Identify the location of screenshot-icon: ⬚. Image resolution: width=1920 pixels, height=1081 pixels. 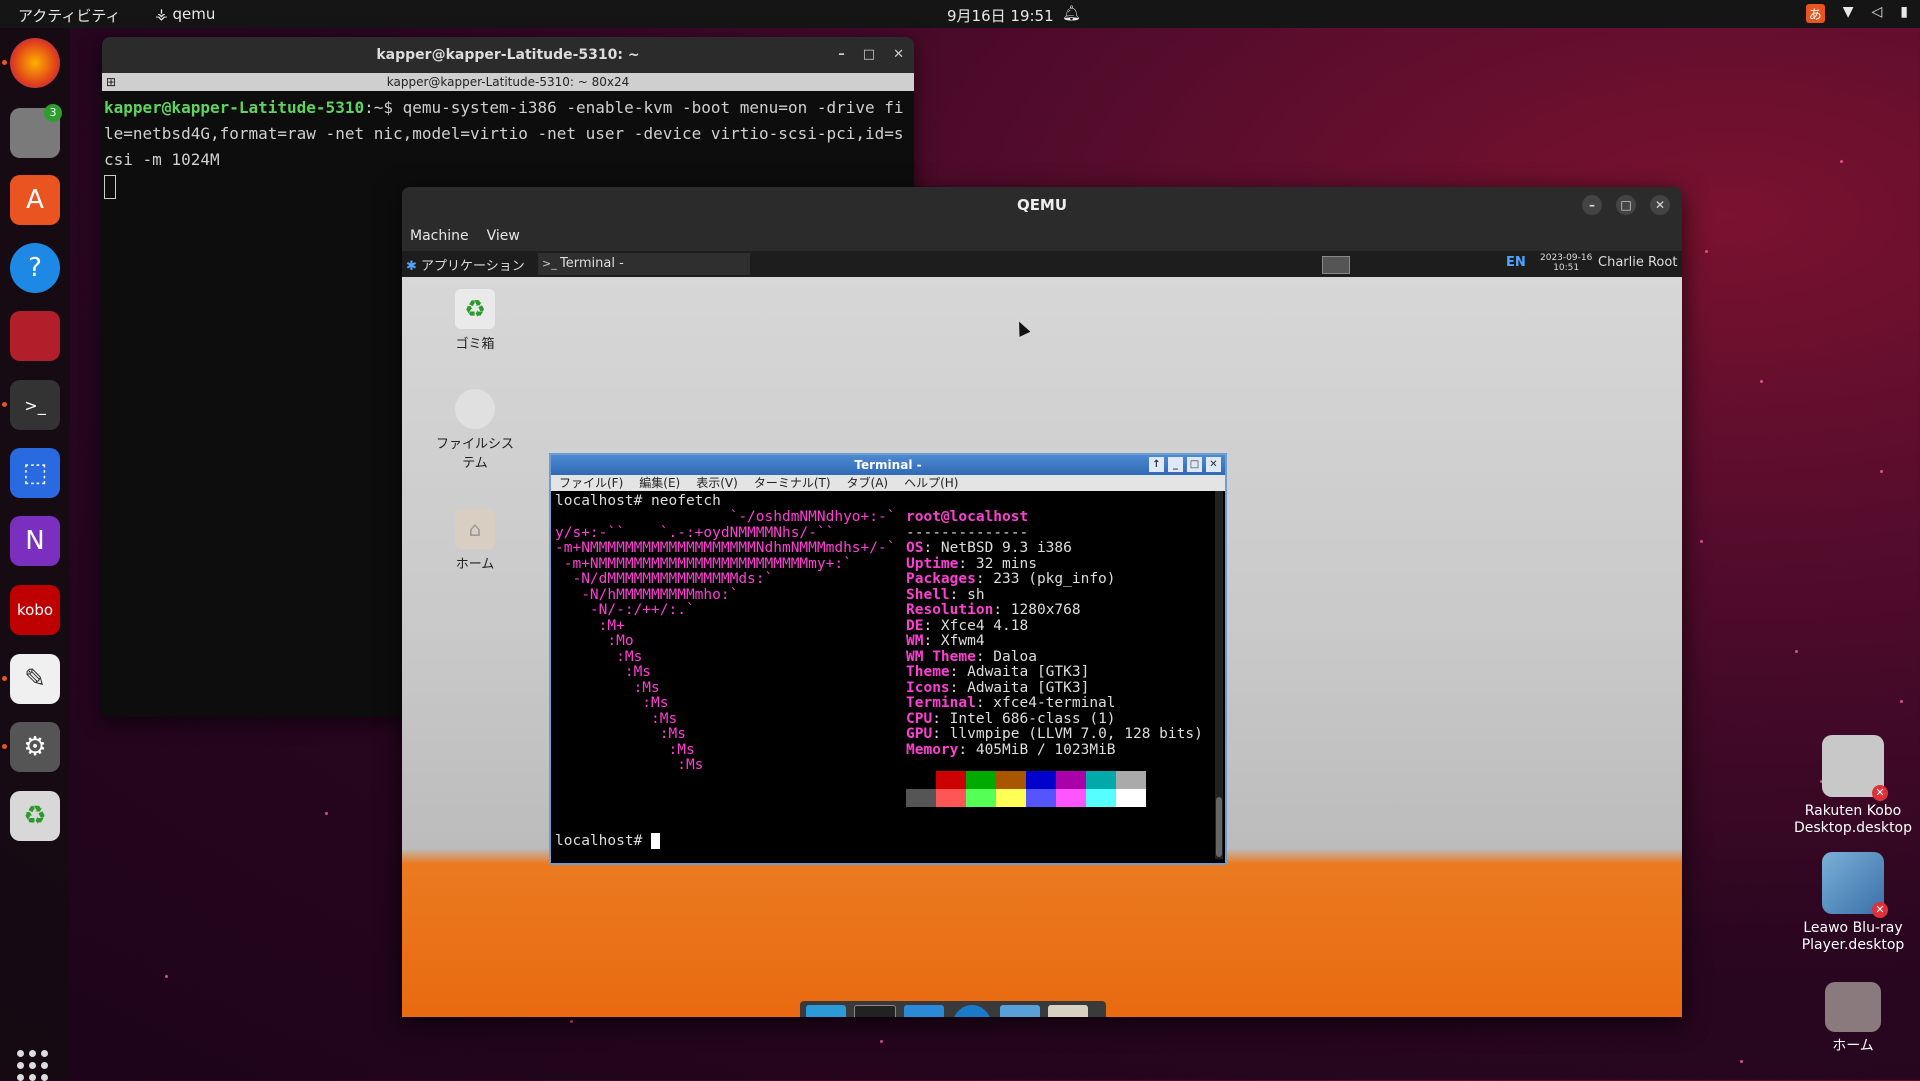
(35, 473).